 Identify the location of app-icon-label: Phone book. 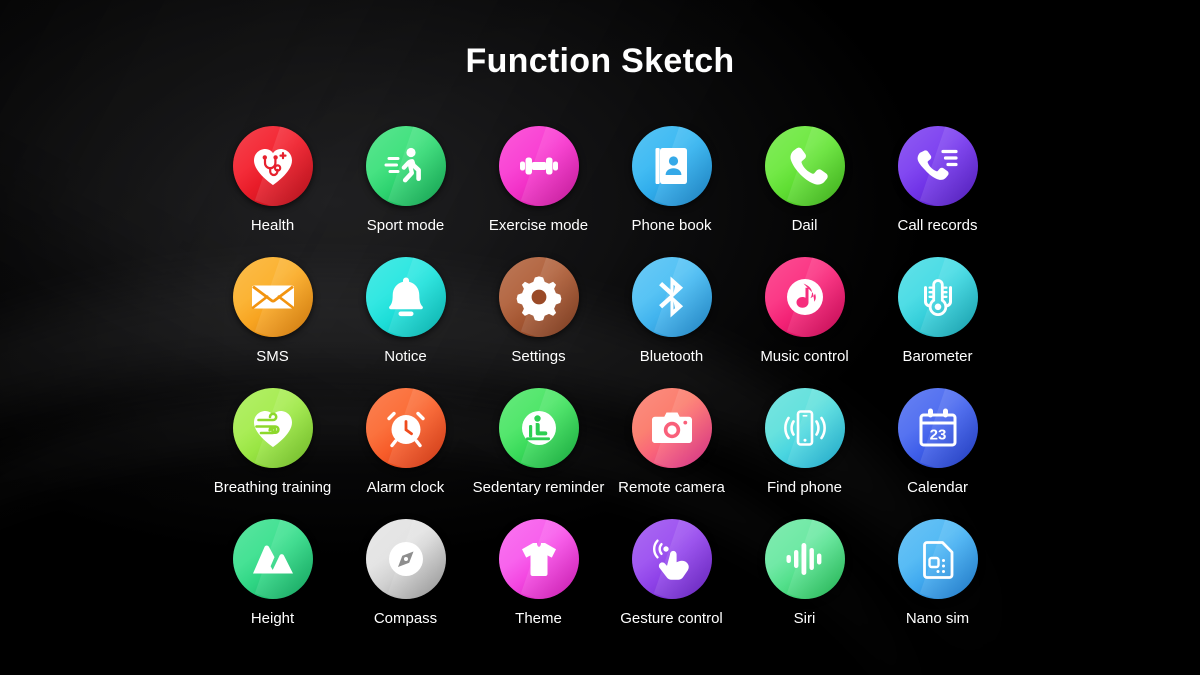
(671, 225).